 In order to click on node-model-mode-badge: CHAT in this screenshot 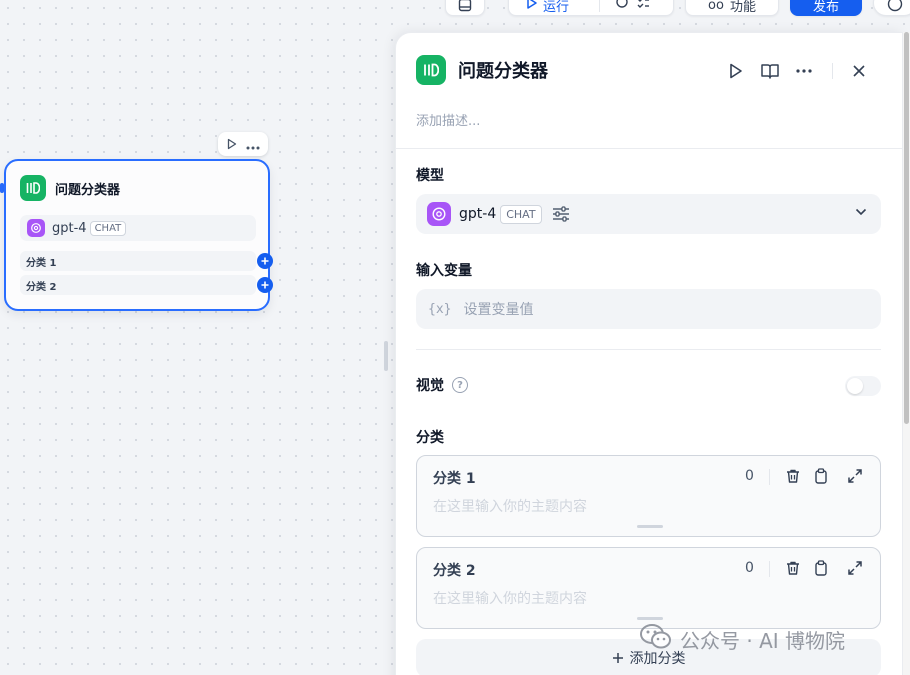, I will do `click(108, 228)`.